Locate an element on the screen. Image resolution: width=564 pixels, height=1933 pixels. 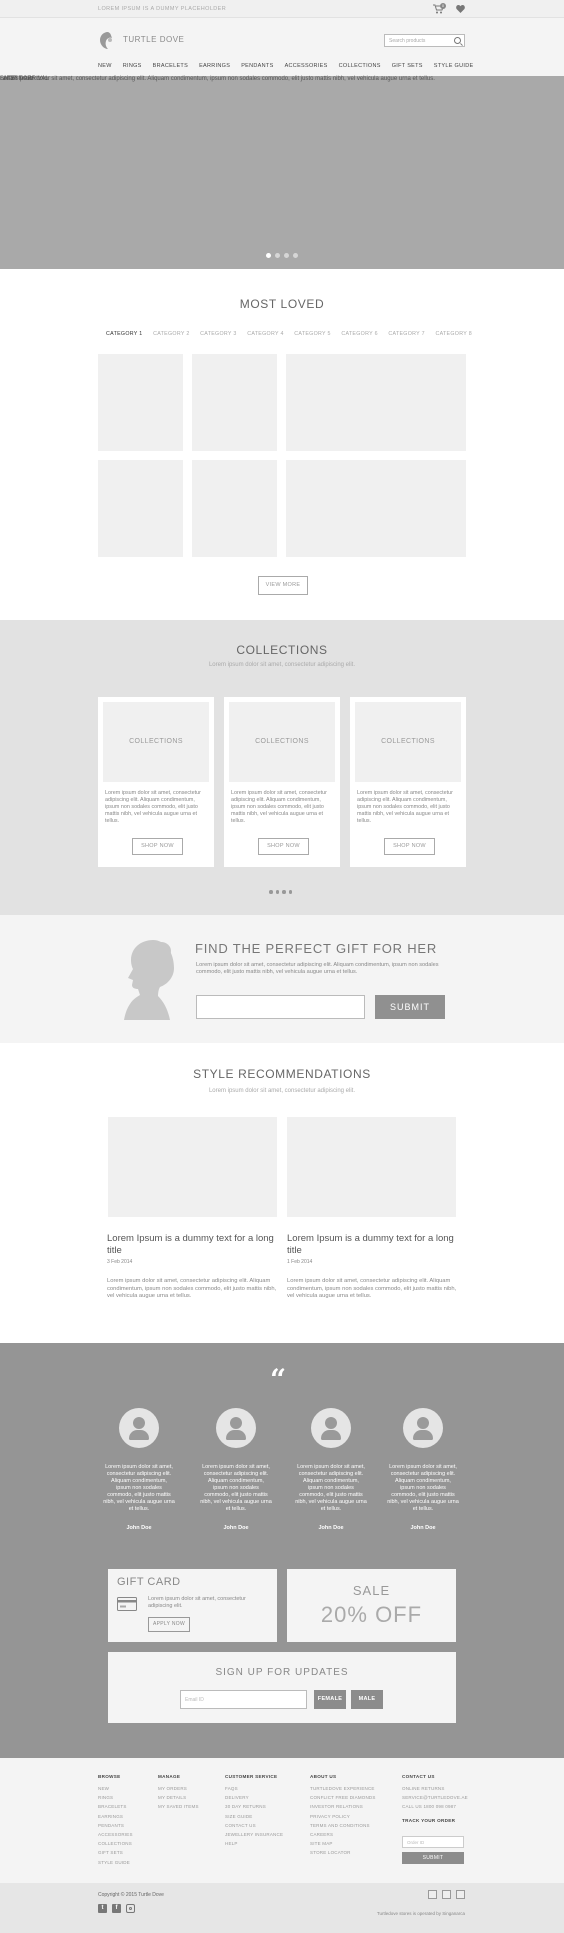
tab-category-5: CATEGORY 5 is located at coordinates (312, 334).